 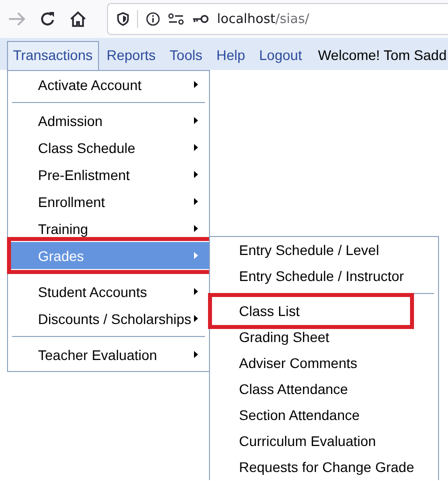 I want to click on menu-item: Curriculum Evaluation, so click(x=324, y=441).